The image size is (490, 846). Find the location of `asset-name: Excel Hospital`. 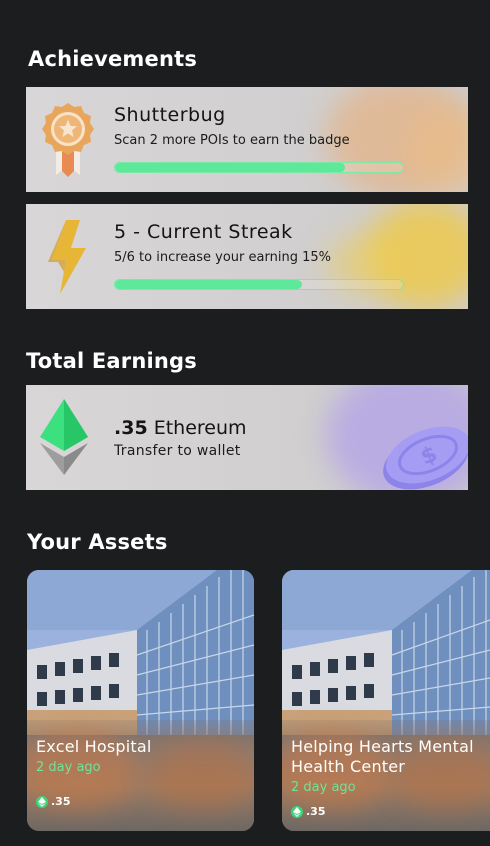

asset-name: Excel Hospital is located at coordinates (94, 746).